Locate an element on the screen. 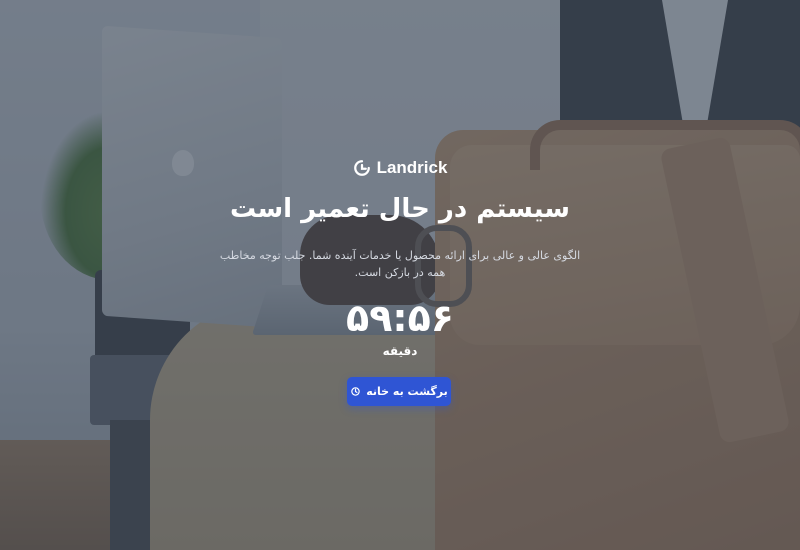 Image resolution: width=800 pixels, height=550 pixels. back-to-home-button: برگشت به خانه is located at coordinates (399, 391).